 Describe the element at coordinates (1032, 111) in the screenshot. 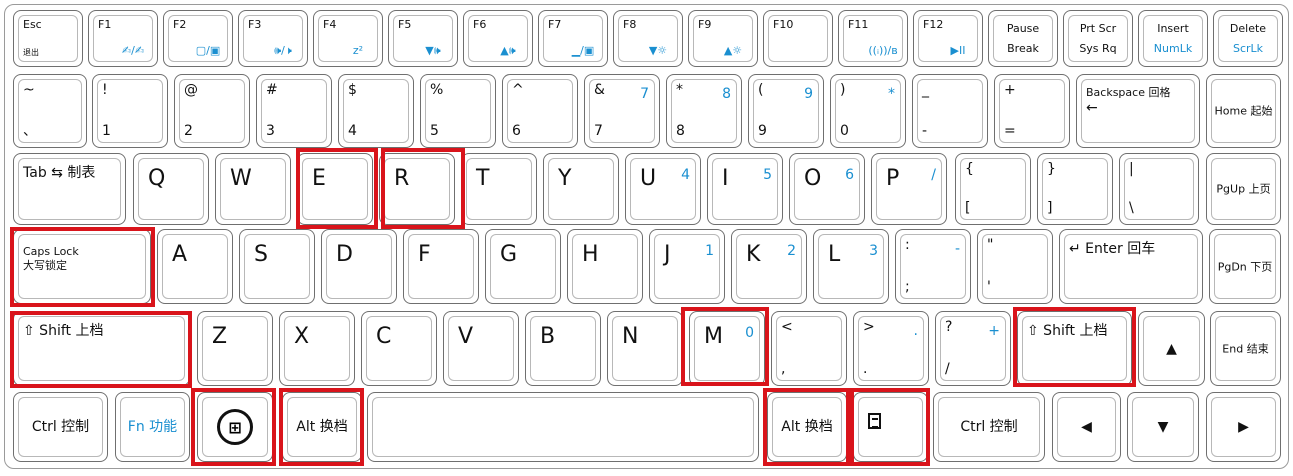

I see `key-equal: + =` at that location.